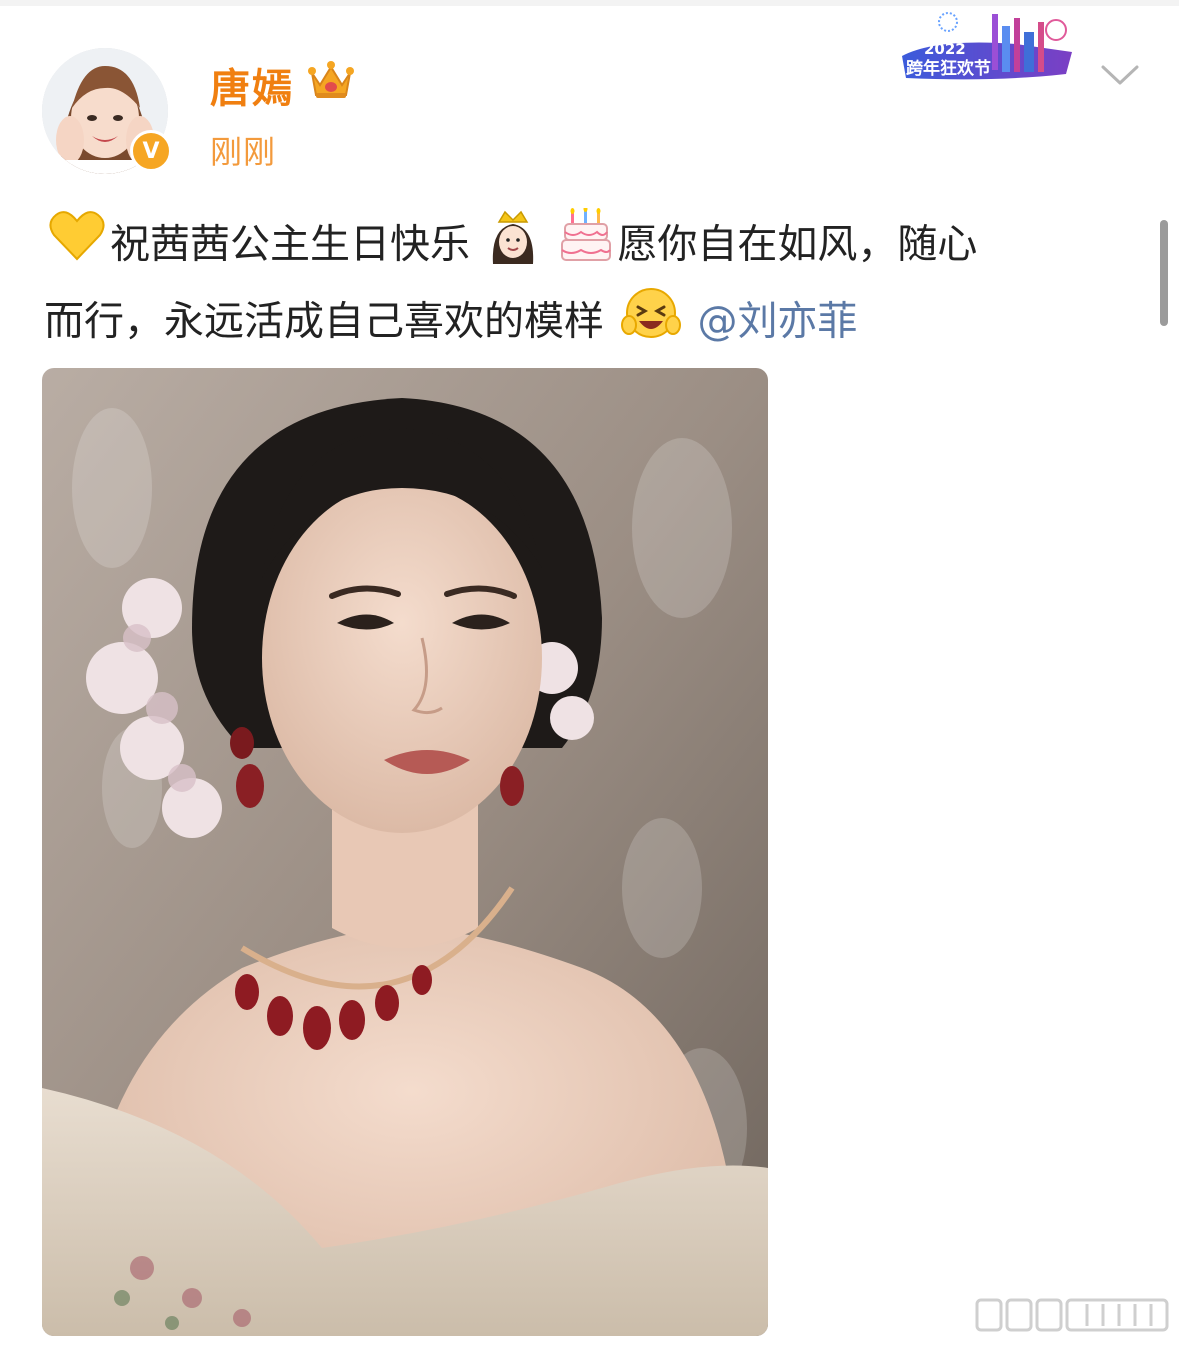 This screenshot has height=1345, width=1179. Describe the element at coordinates (589, 3) in the screenshot. I see `top-divider` at that location.